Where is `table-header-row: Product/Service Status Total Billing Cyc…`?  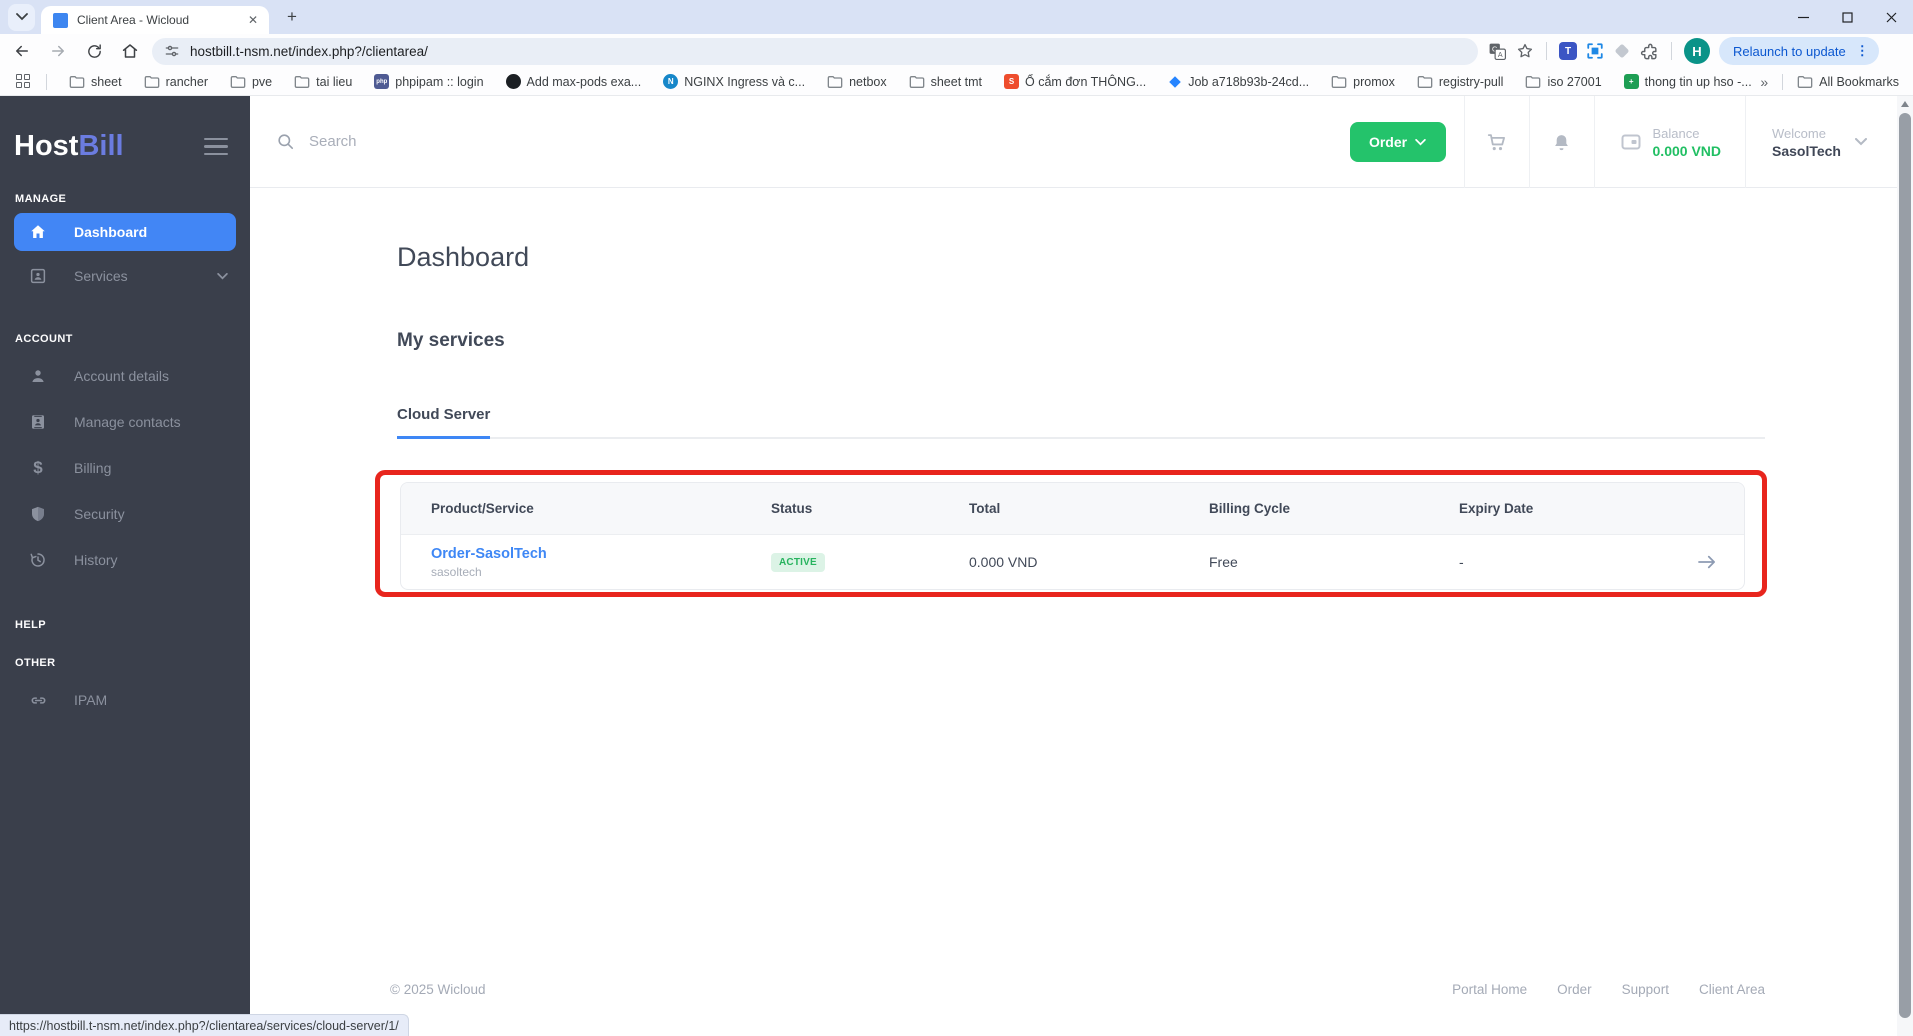
table-header-row: Product/Service Status Total Billing Cyc… is located at coordinates (1072, 509).